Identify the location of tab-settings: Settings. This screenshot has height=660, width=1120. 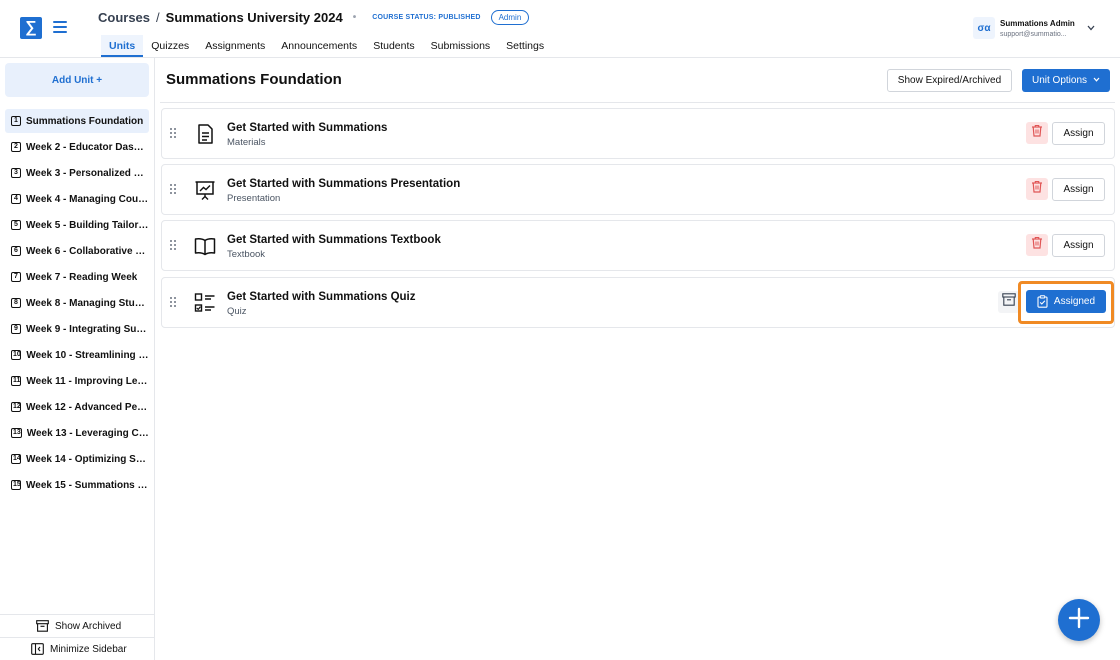
(525, 46).